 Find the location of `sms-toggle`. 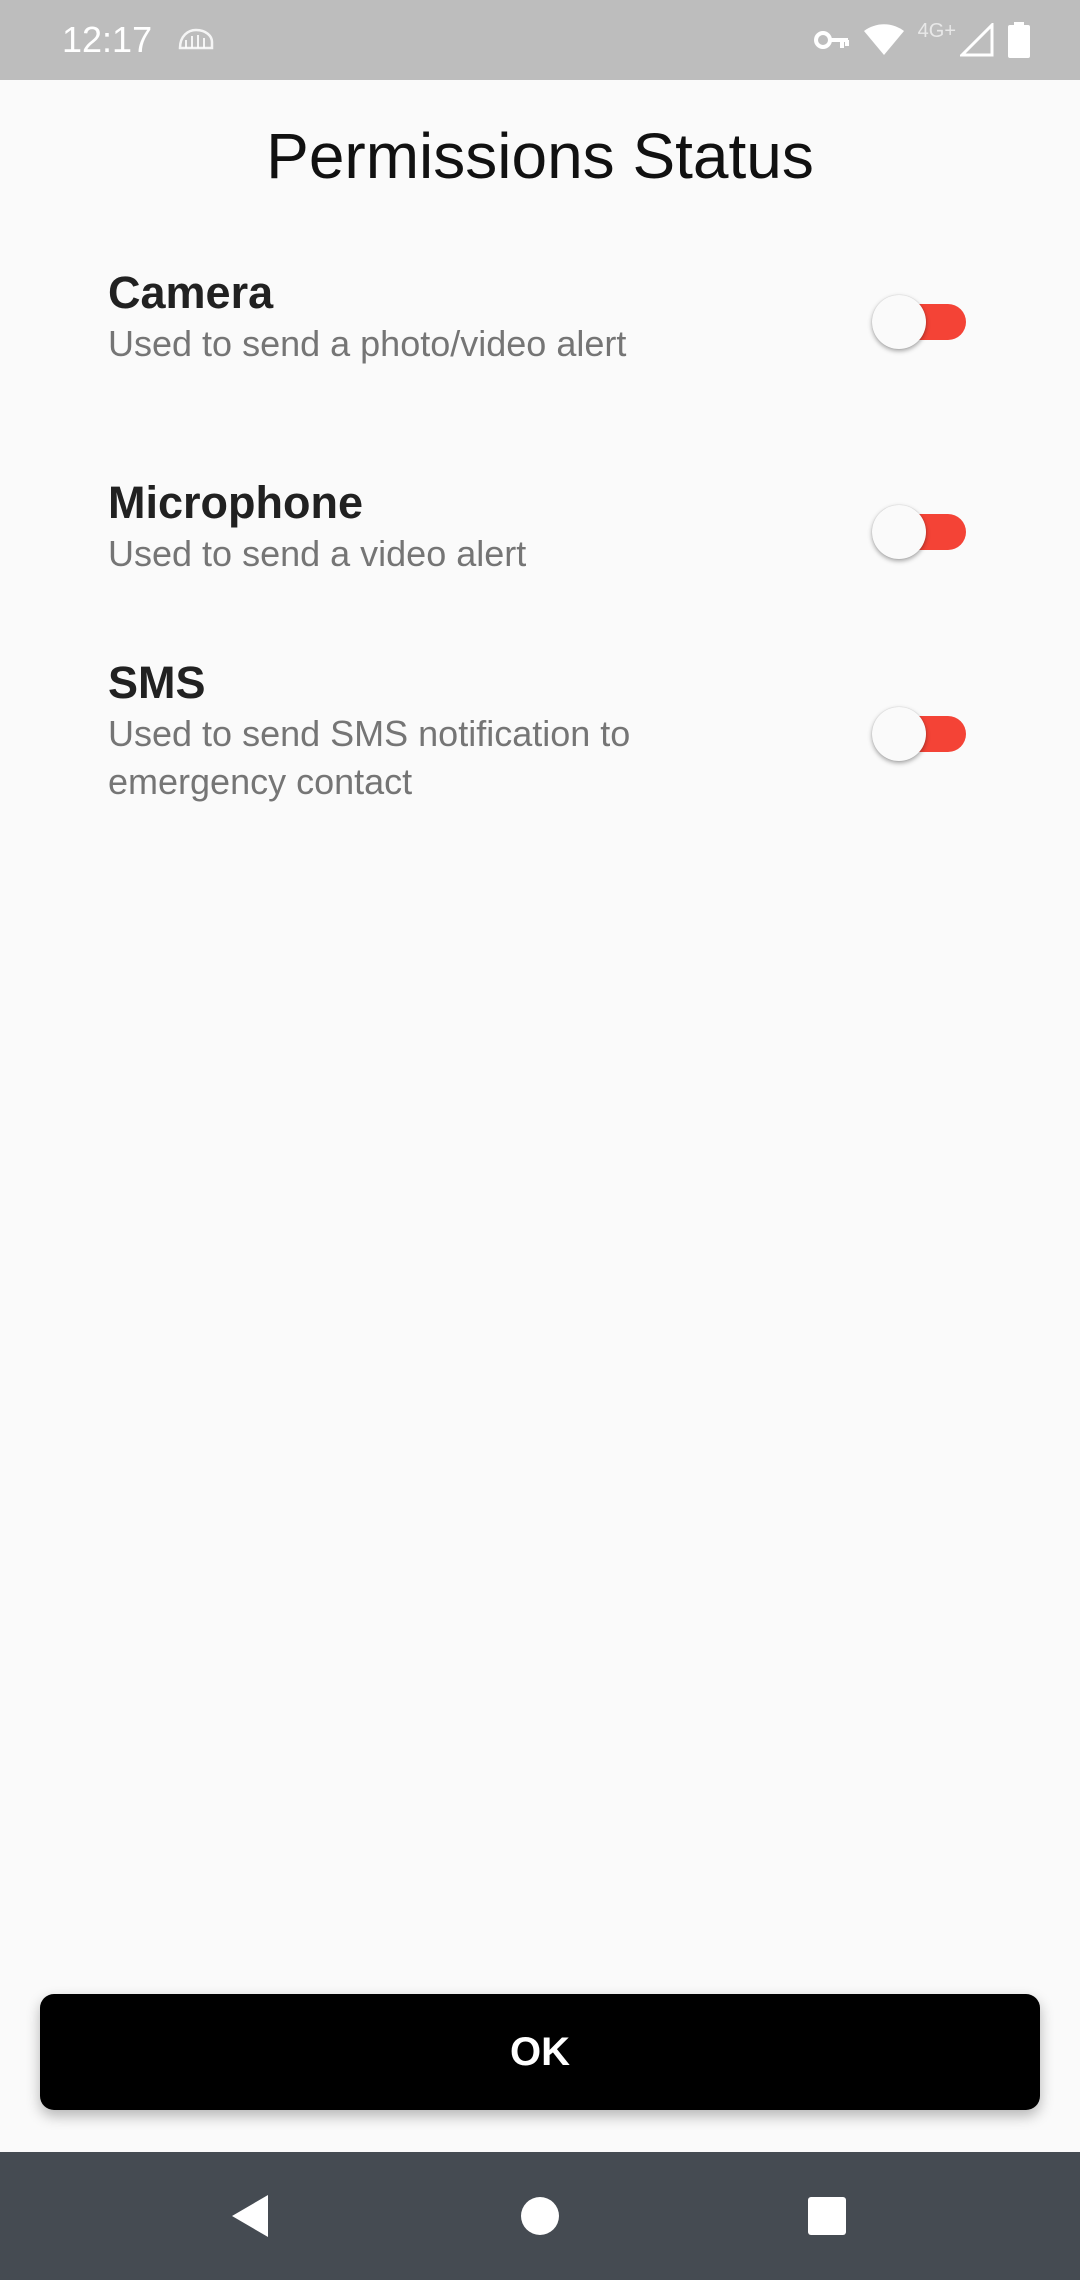

sms-toggle is located at coordinates (920, 734).